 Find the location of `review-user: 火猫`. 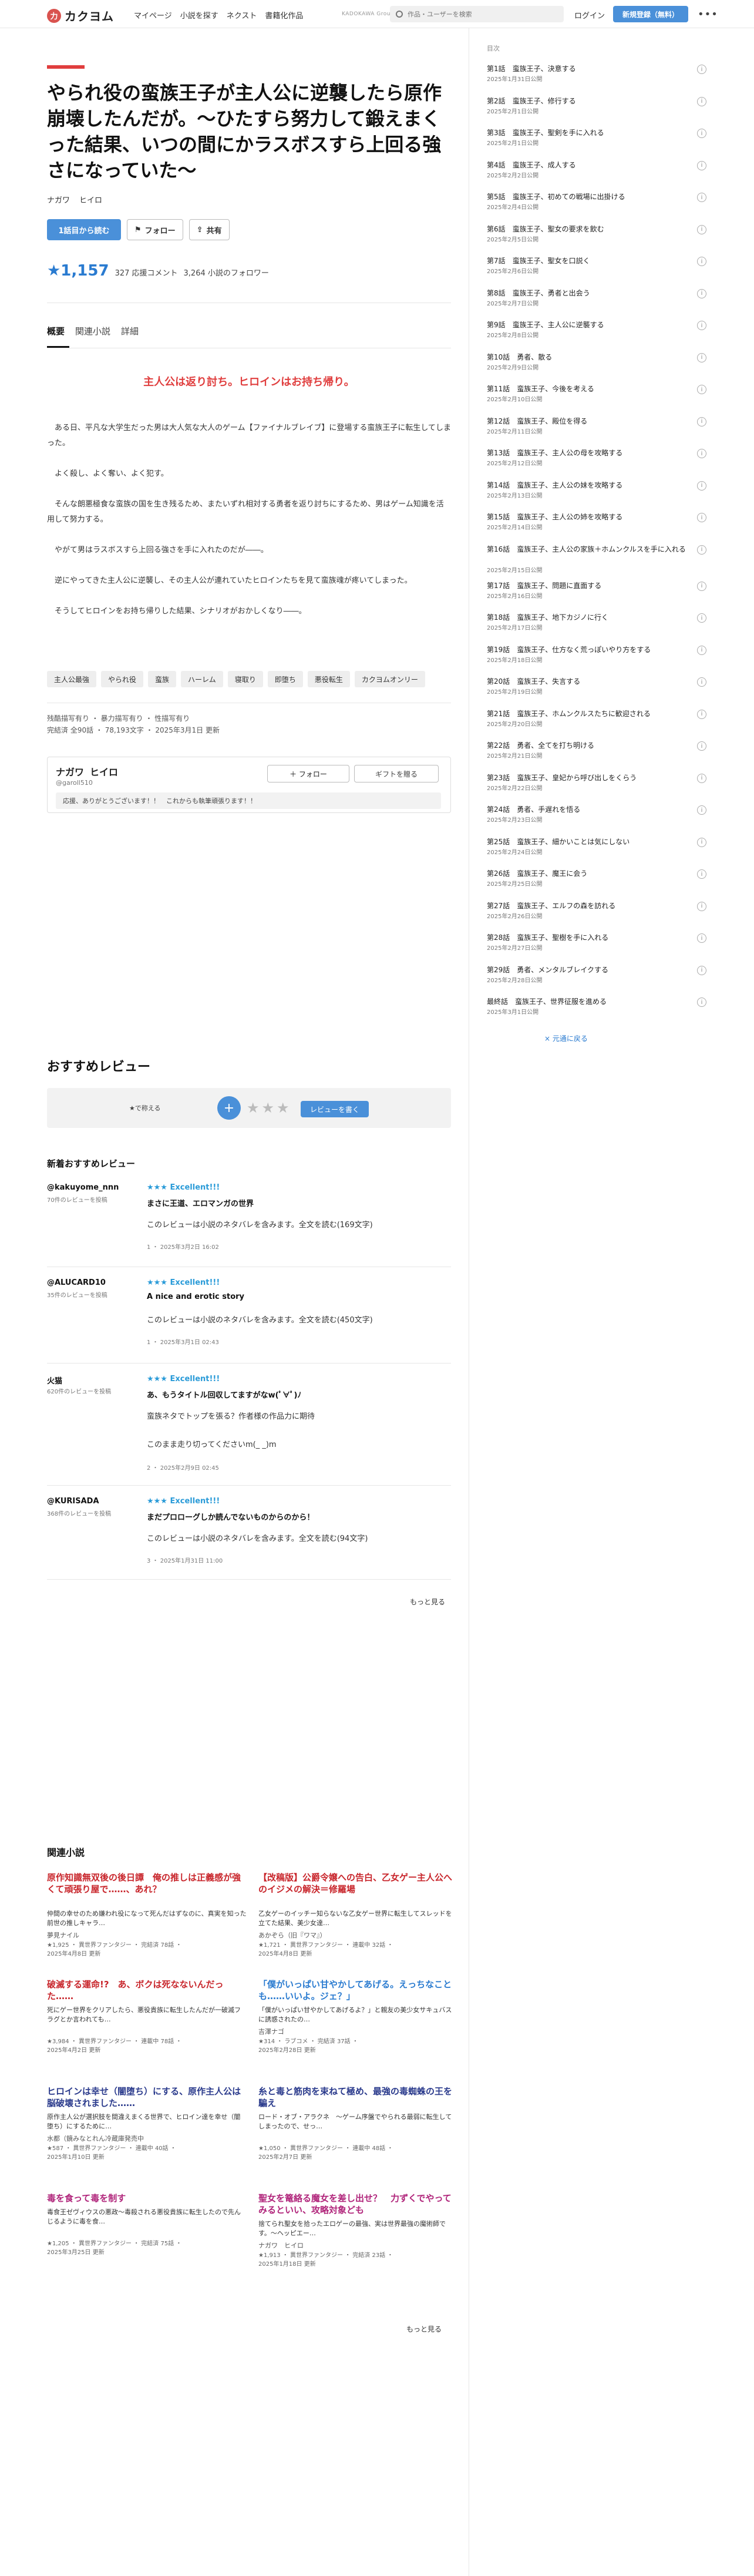

review-user: 火猫 is located at coordinates (54, 1380).